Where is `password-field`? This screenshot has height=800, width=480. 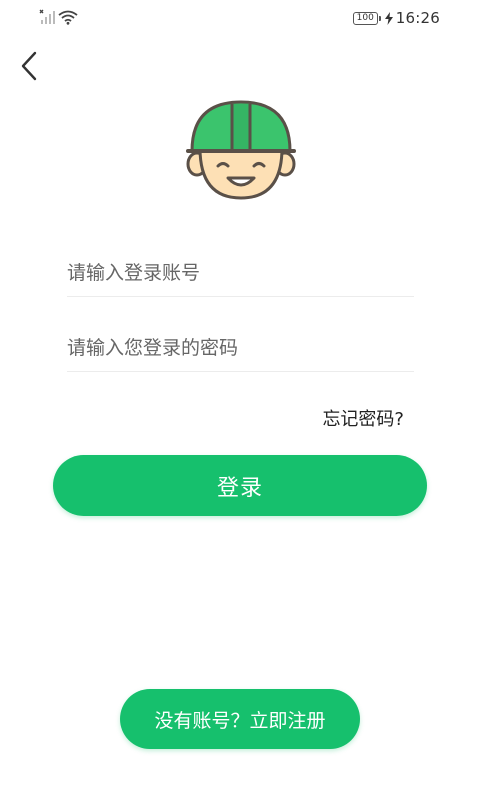
password-field is located at coordinates (240, 348).